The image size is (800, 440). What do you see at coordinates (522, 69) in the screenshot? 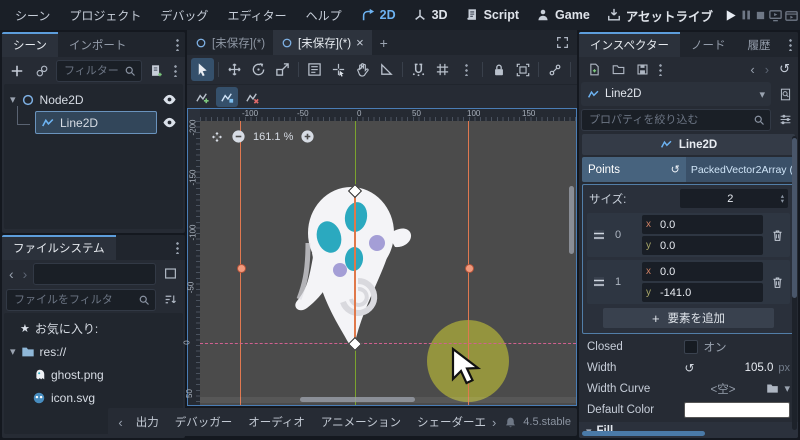
I see `group-button` at bounding box center [522, 69].